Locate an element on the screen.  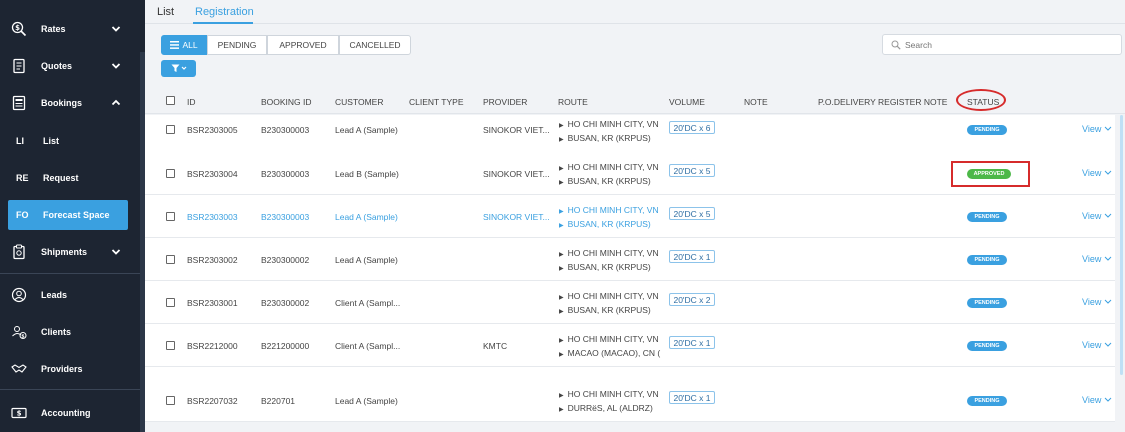
list-icon is located at coordinates (175, 45).